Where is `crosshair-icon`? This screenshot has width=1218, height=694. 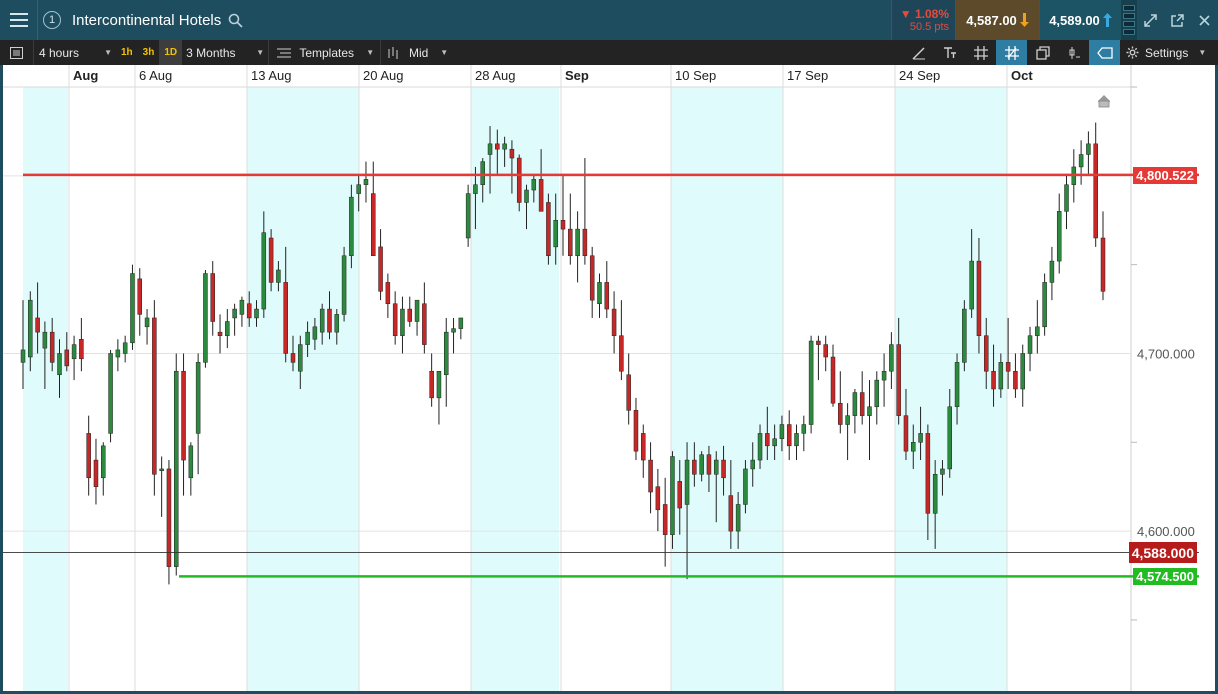 crosshair-icon is located at coordinates (1011, 52).